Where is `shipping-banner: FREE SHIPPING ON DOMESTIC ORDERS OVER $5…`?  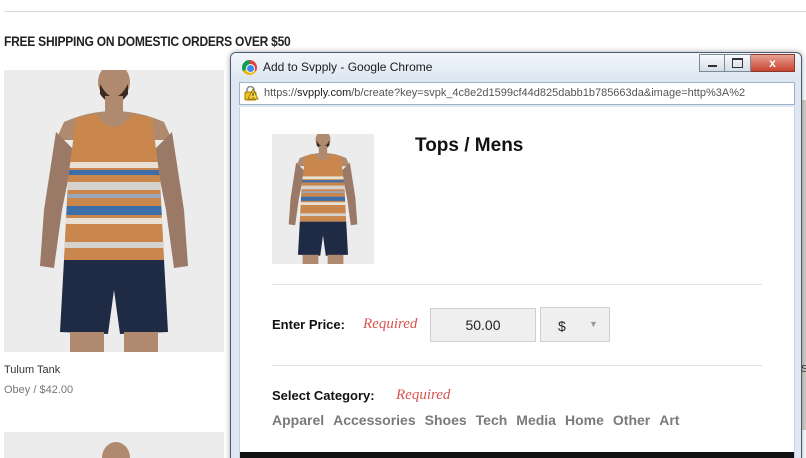
shipping-banner: FREE SHIPPING ON DOMESTIC ORDERS OVER $5… is located at coordinates (147, 41).